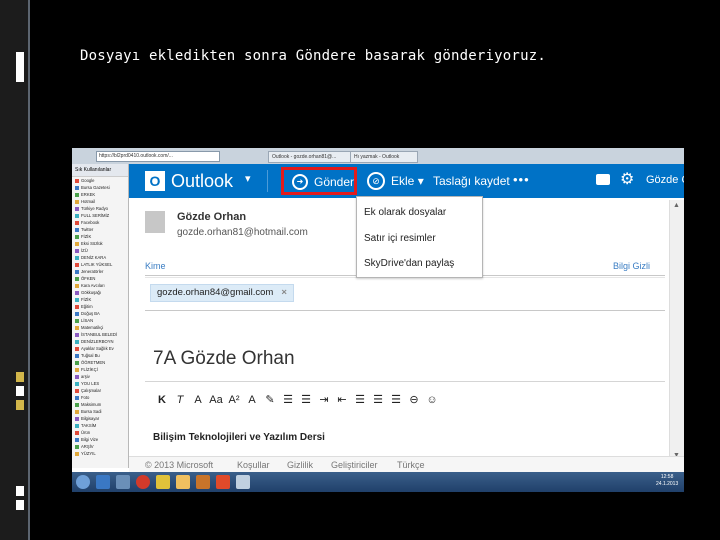 The image size is (720, 540). What do you see at coordinates (100, 320) in the screenshot?
I see `favorite-item: LİSAN` at bounding box center [100, 320].